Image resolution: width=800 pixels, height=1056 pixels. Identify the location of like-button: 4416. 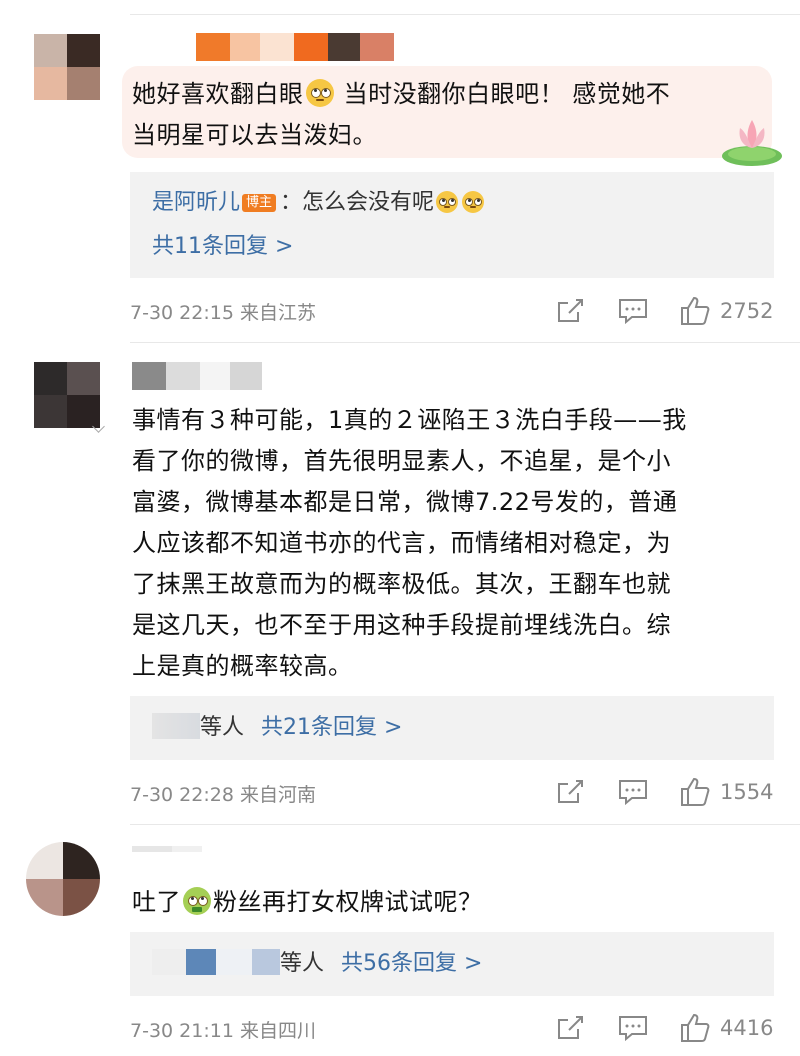
(726, 1028).